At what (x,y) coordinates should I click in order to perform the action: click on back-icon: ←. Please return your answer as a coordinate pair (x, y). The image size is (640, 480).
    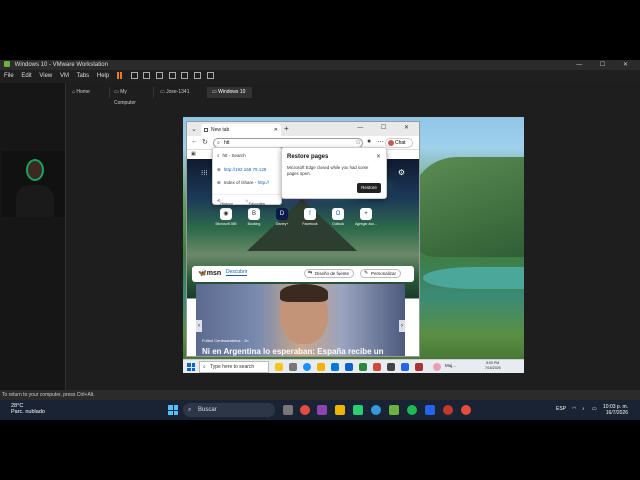
    Looking at the image, I should click on (194, 141).